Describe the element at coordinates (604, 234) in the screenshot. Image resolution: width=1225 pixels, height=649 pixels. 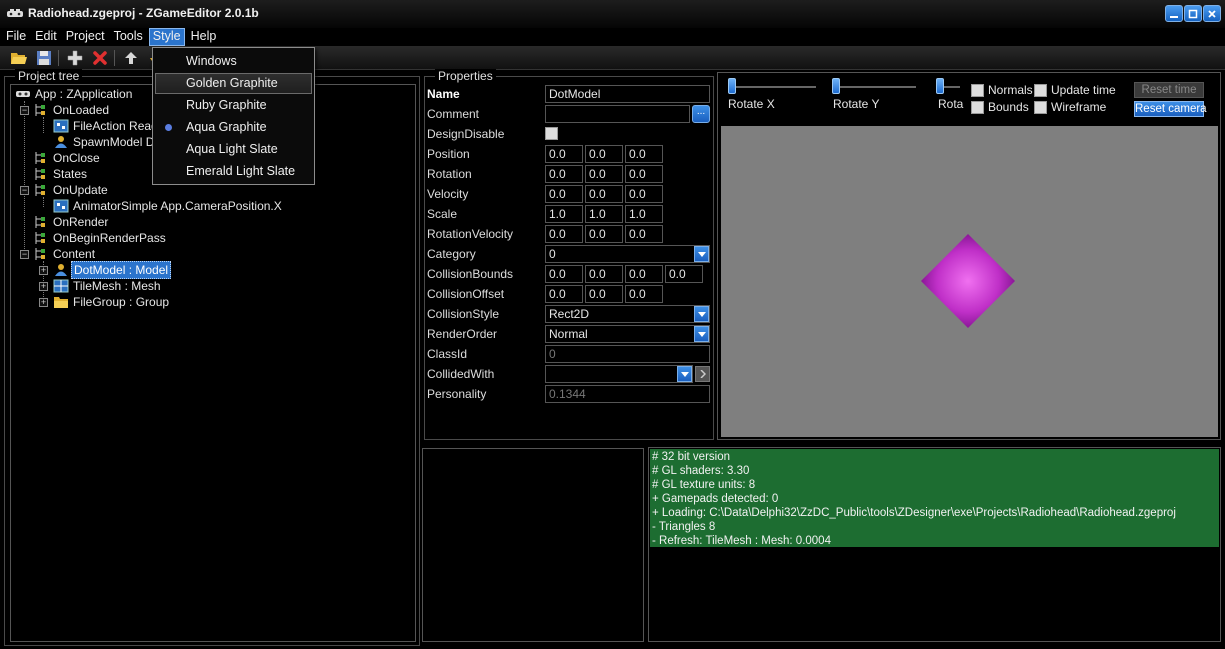
I see `rotationvelocity-y-input: 0.0` at that location.